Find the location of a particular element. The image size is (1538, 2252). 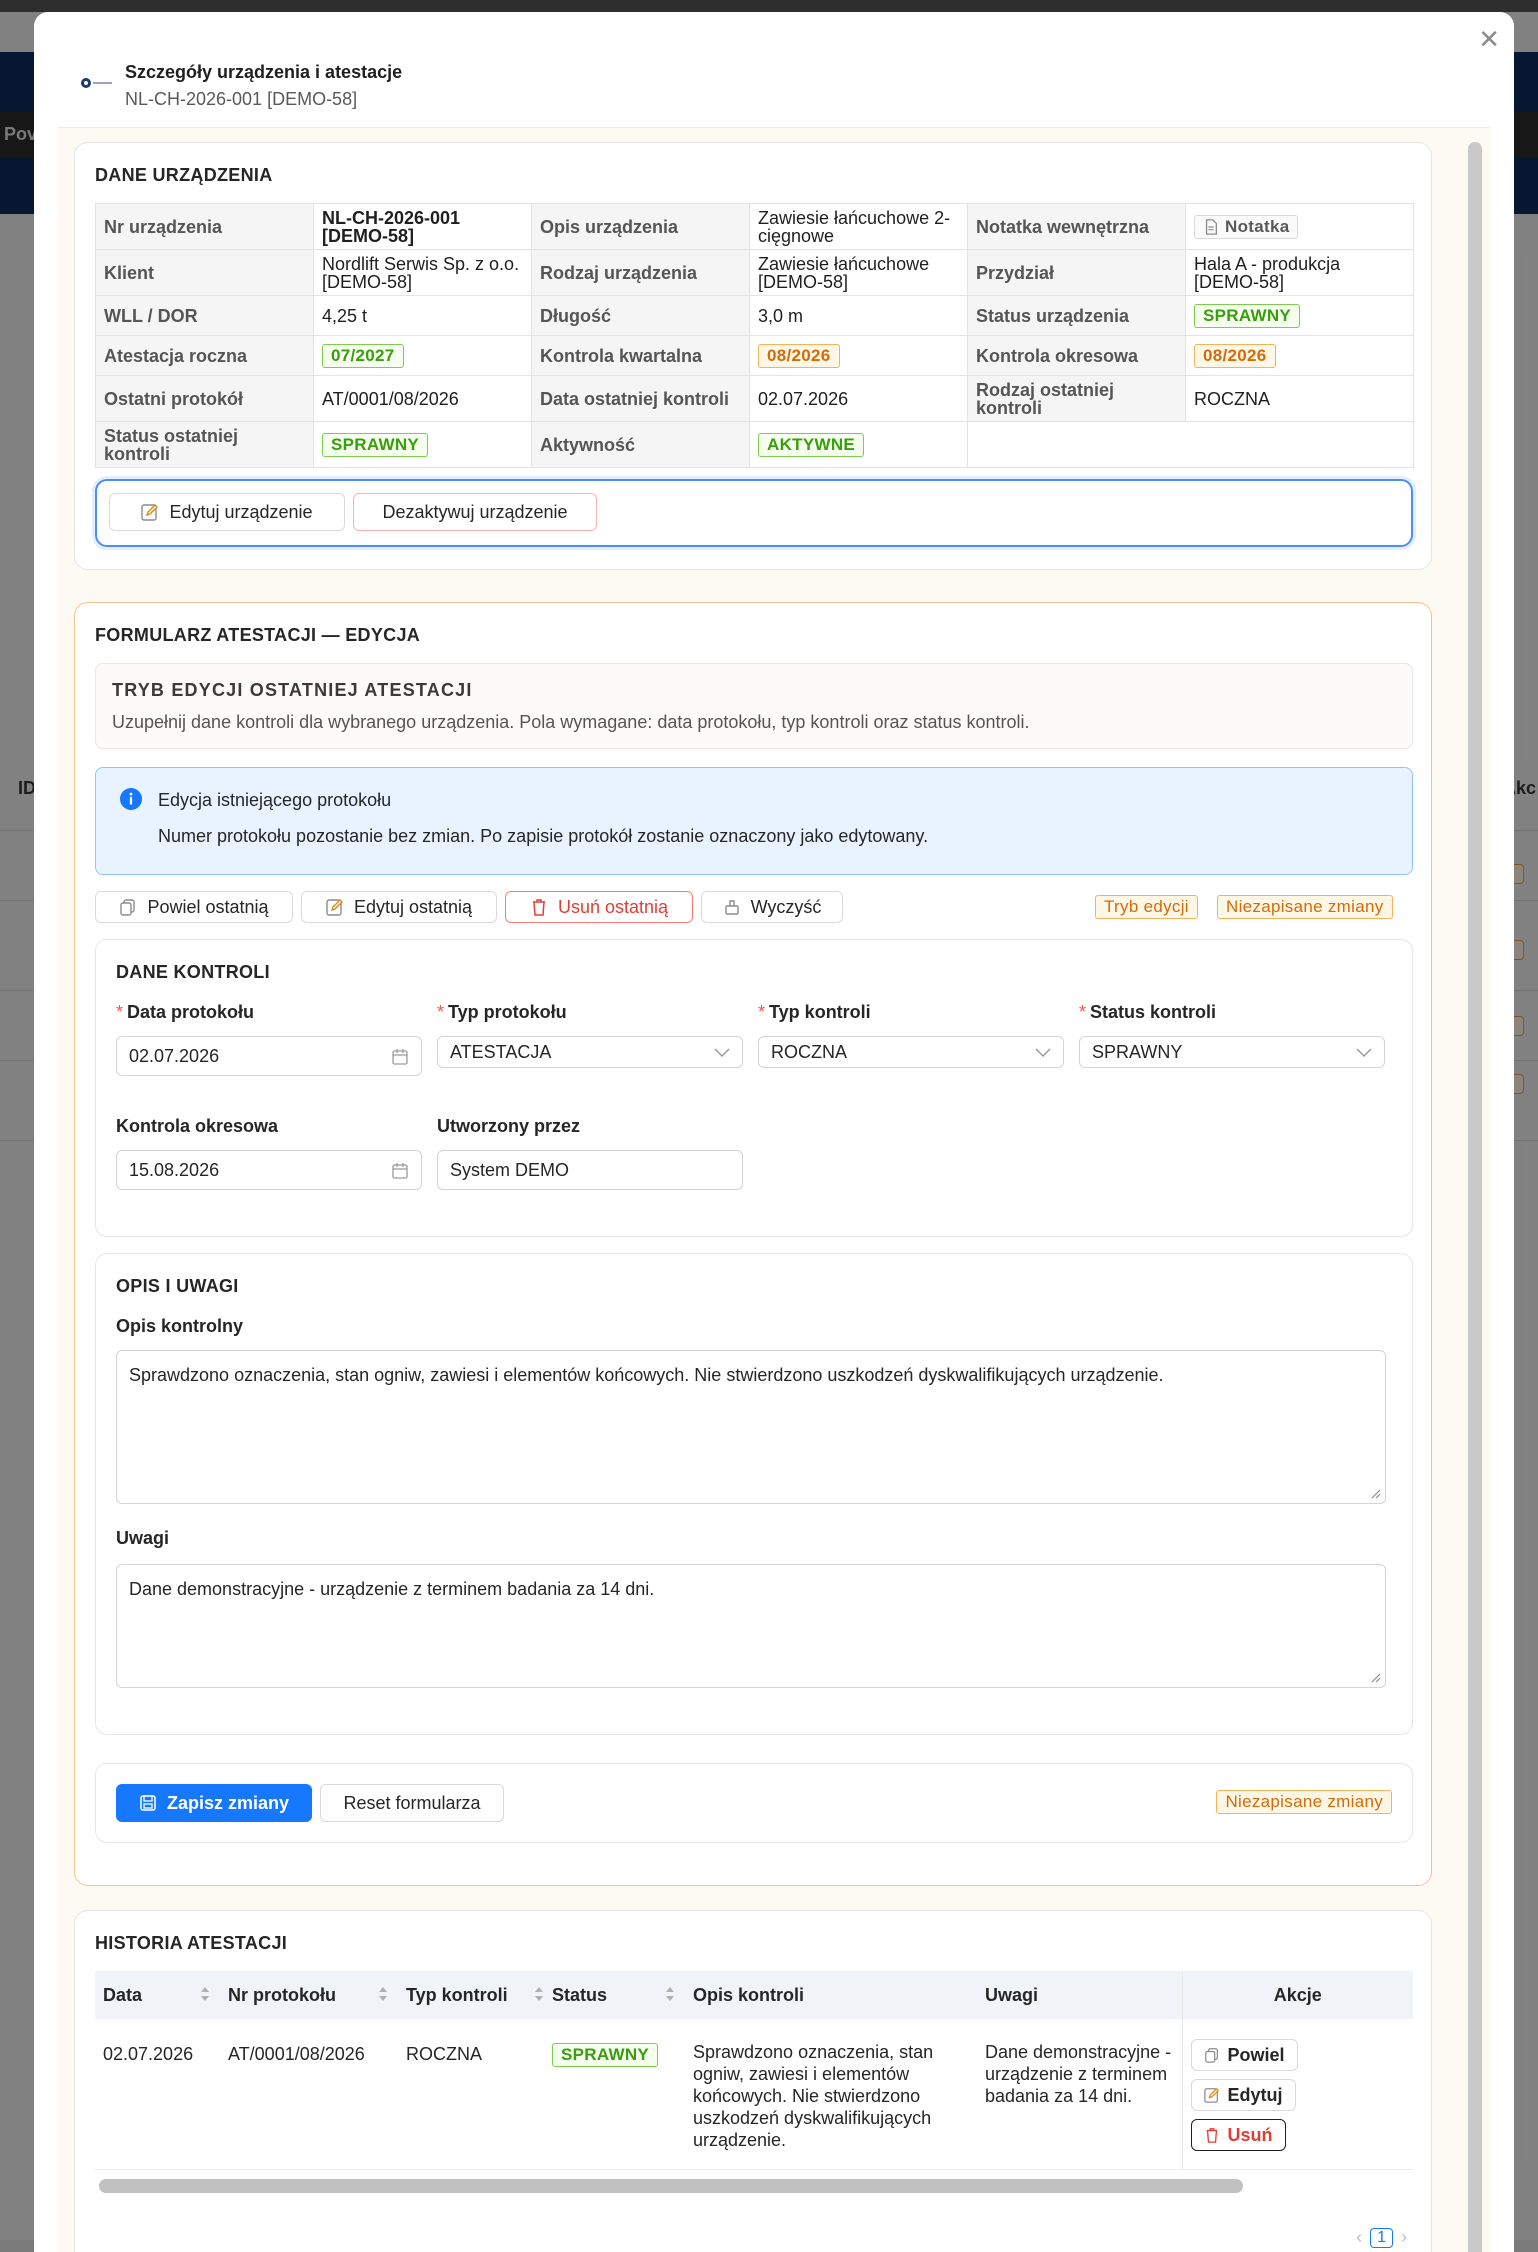

device-description: Zawiesie łańcuchowe 2-cięgnowe is located at coordinates (858, 226).